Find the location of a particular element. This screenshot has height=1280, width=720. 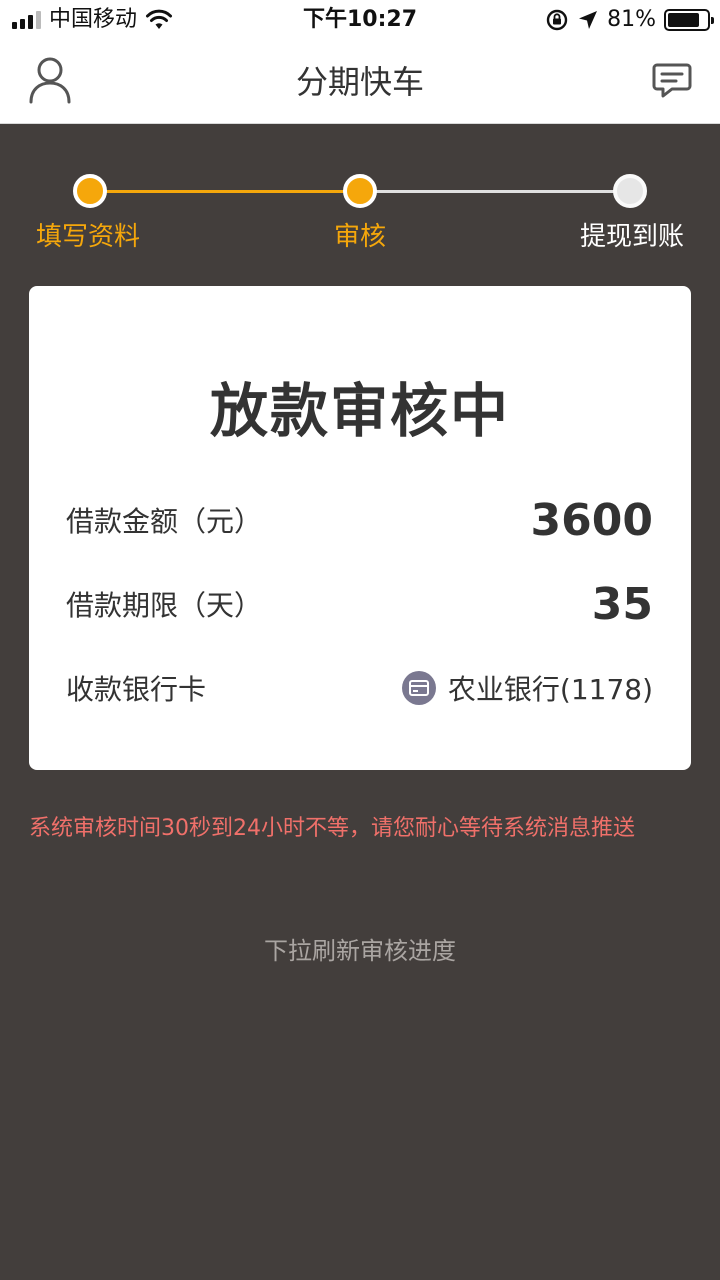

bank-card-icon is located at coordinates (418, 688).